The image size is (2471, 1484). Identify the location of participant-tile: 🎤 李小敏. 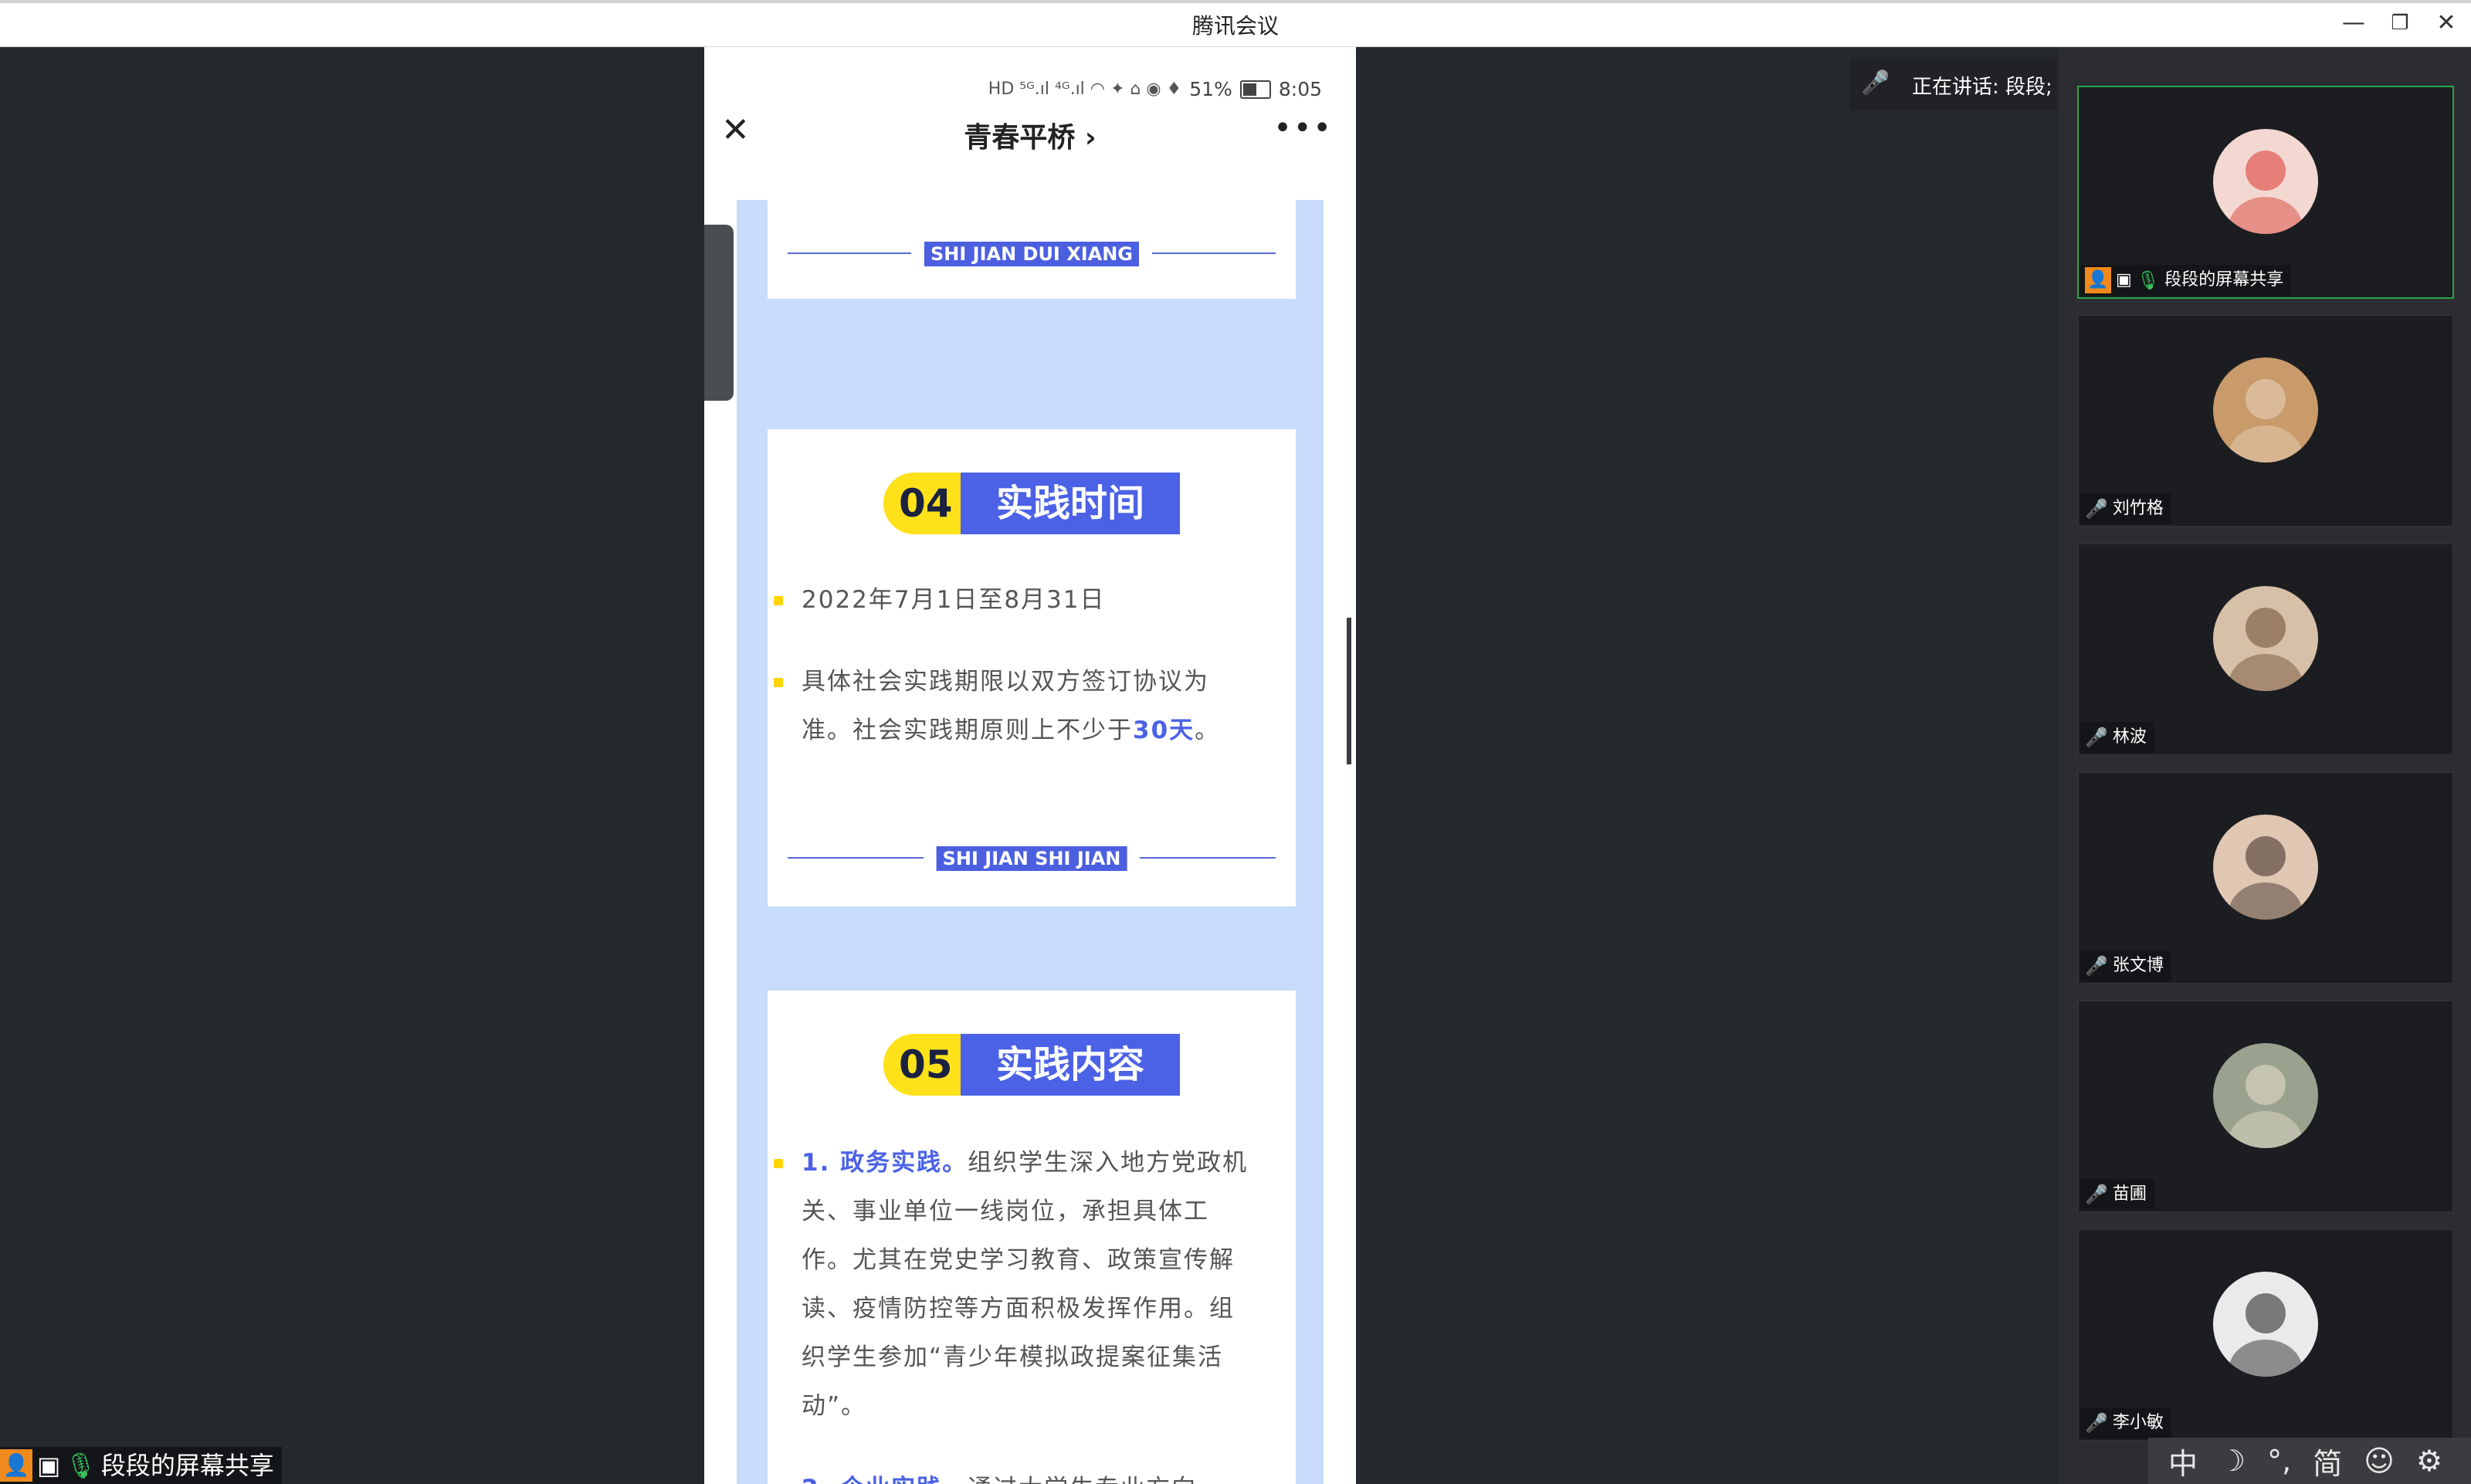
(2265, 1335).